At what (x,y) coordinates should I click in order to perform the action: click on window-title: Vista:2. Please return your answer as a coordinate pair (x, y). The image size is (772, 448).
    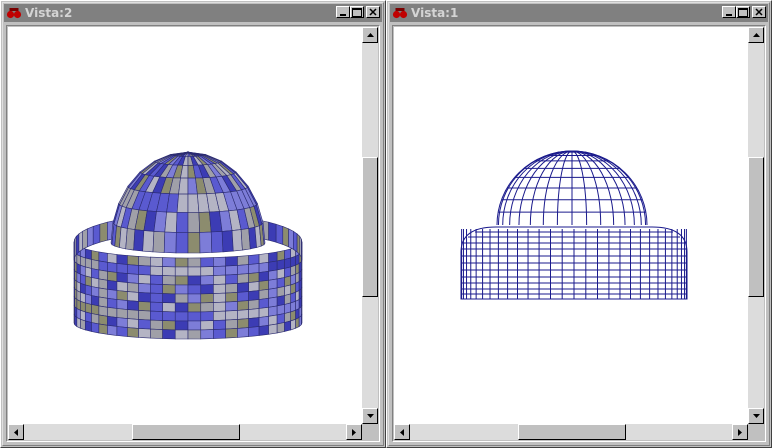
    Looking at the image, I should click on (49, 13).